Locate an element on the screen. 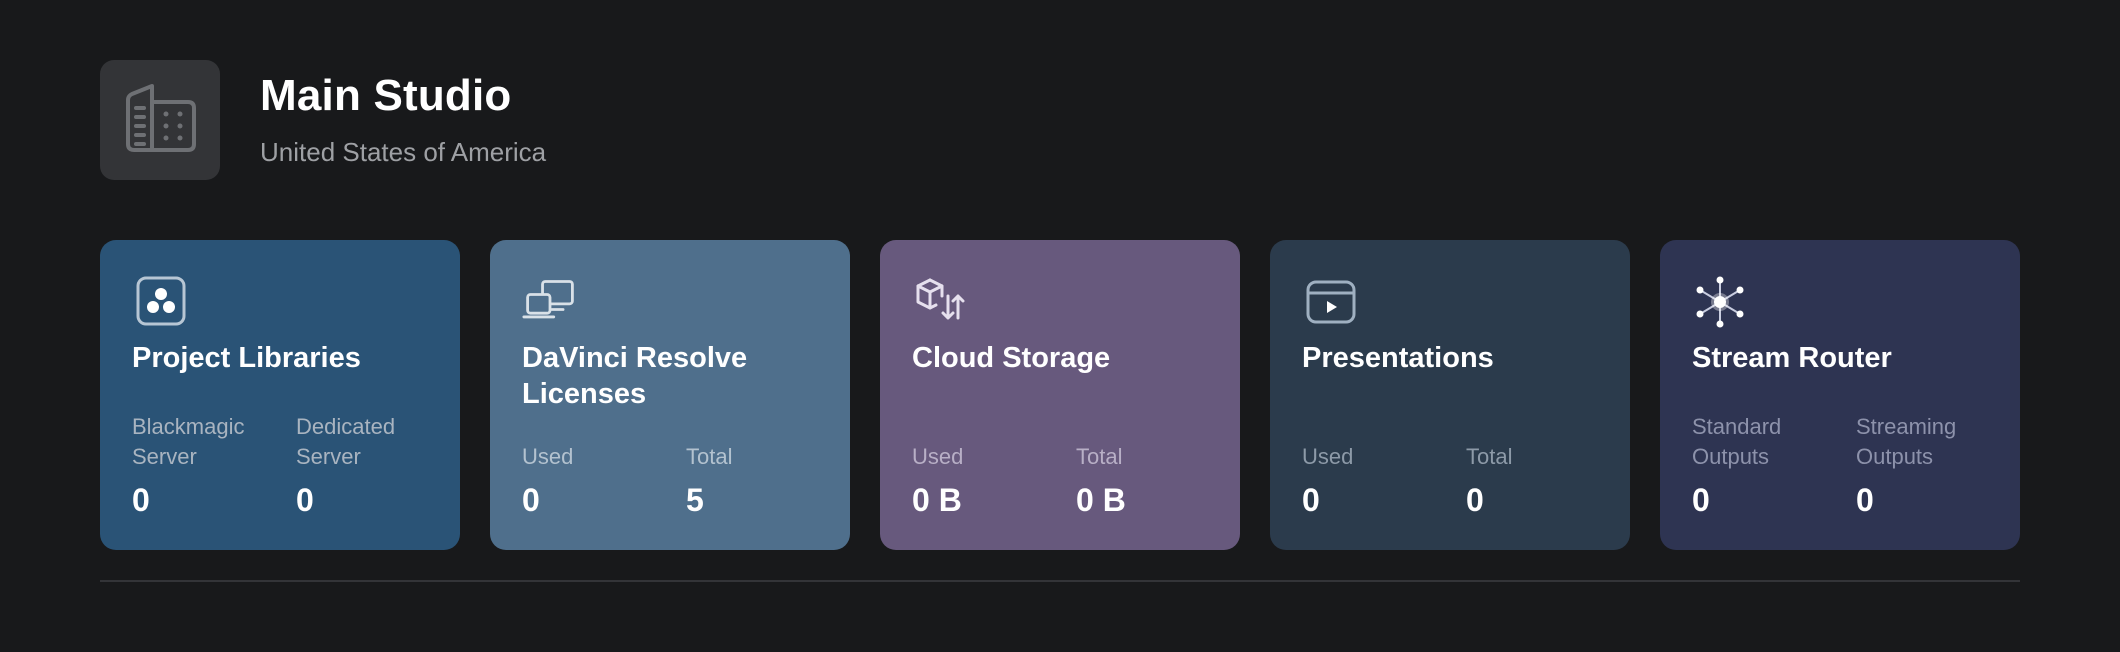 This screenshot has width=2120, height=652. card-title: Presentations is located at coordinates (1398, 358).